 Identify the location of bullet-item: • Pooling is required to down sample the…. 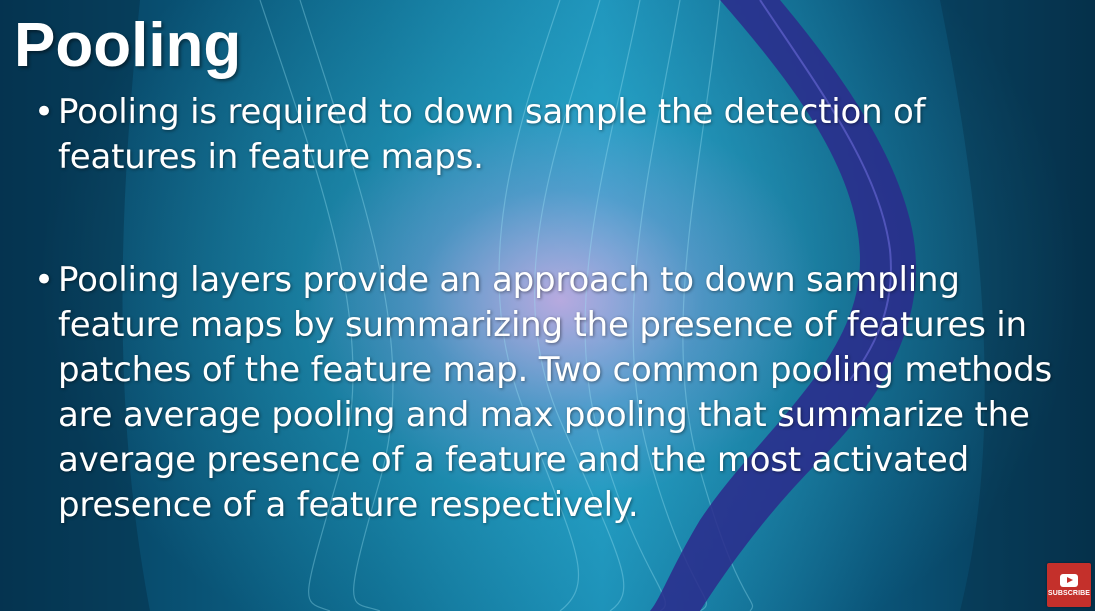
(549, 135).